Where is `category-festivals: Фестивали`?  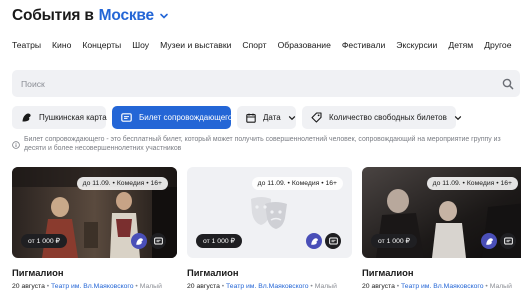
category-festivals: Фестивали is located at coordinates (363, 45).